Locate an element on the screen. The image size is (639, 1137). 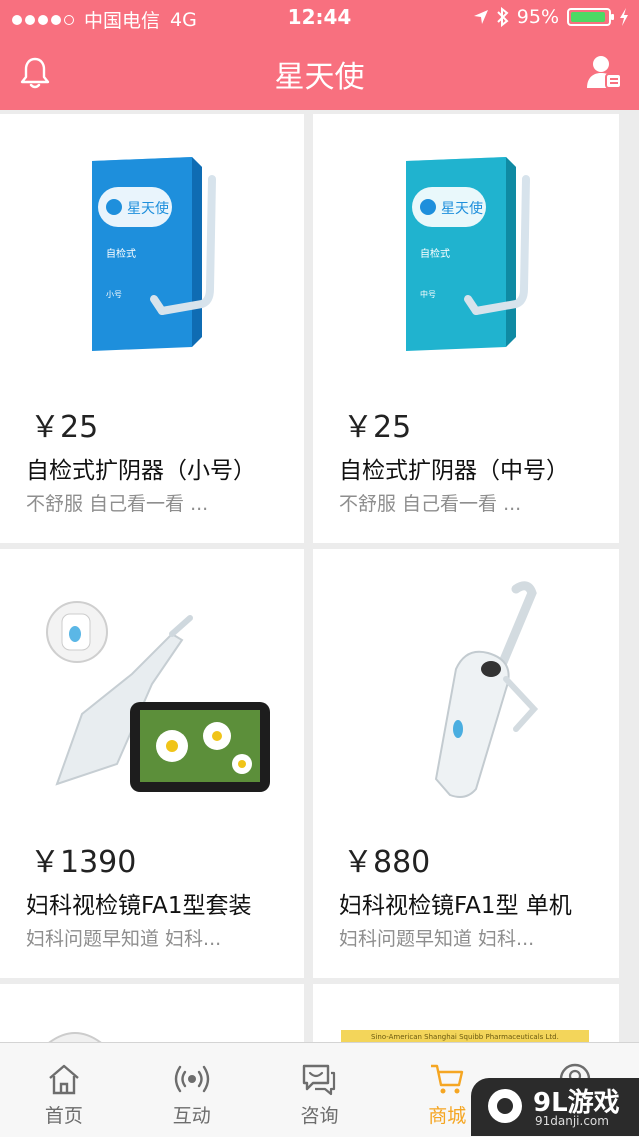
product-name: 妇科视检镜FA1型套装 is located at coordinates (139, 906).